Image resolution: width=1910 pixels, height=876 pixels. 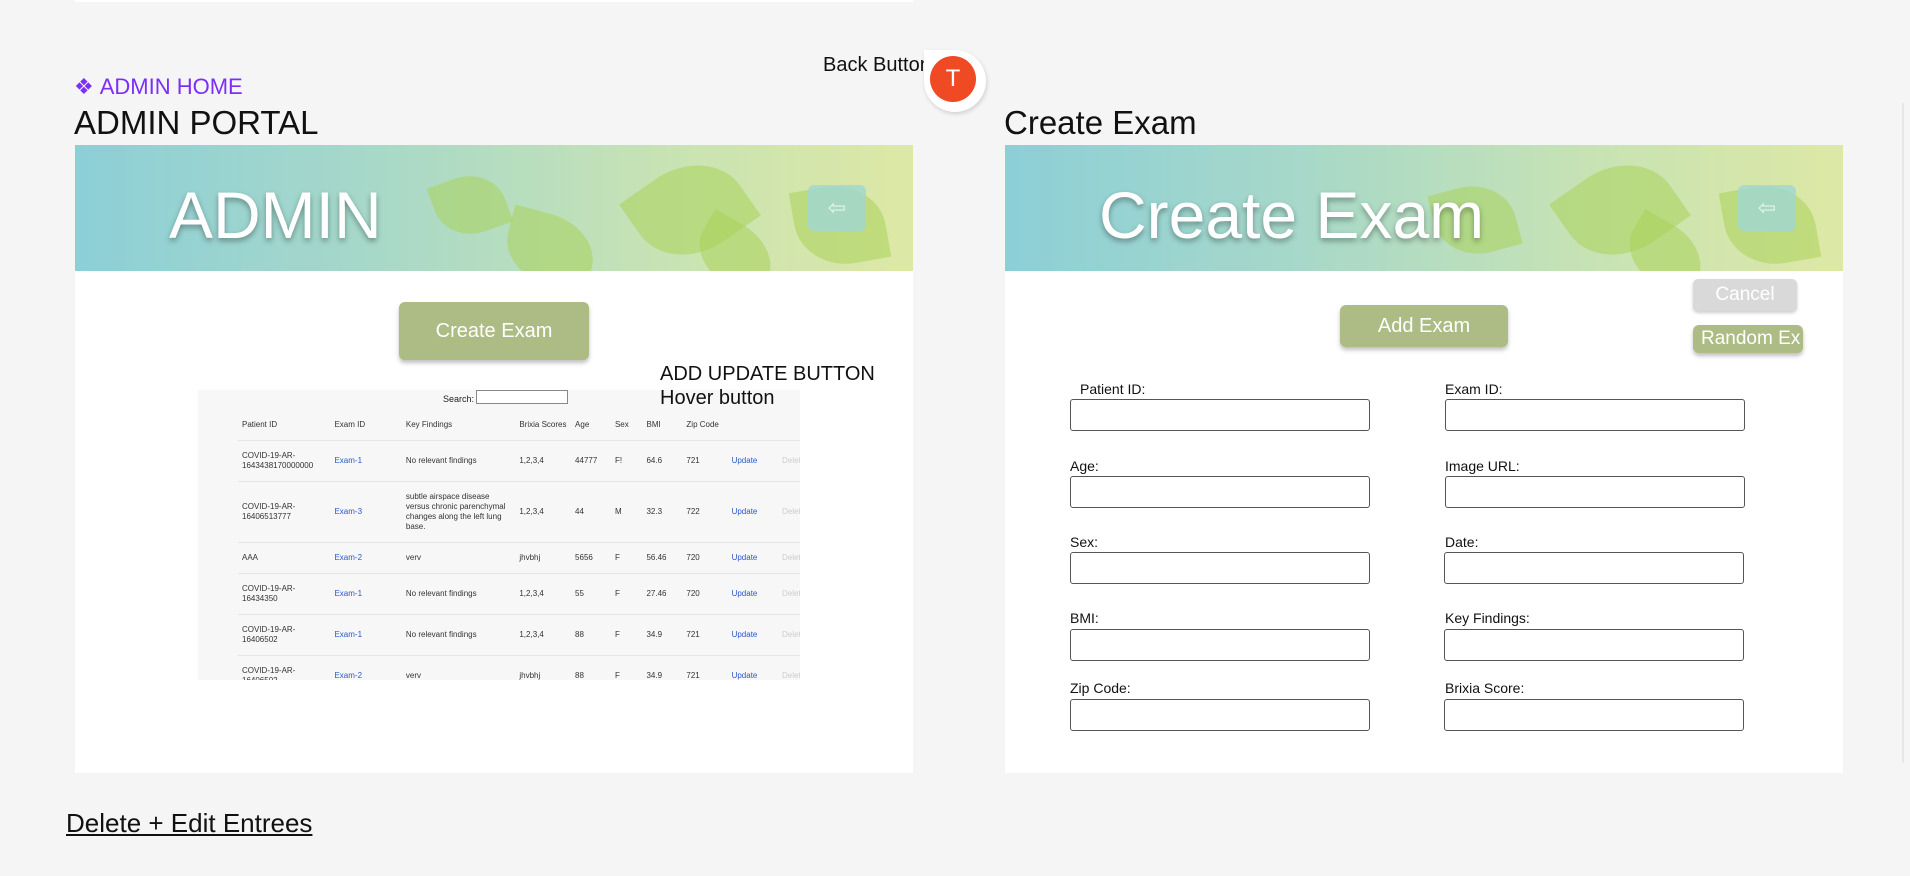 I want to click on col-patient-id: Patient ID, so click(x=284, y=427).